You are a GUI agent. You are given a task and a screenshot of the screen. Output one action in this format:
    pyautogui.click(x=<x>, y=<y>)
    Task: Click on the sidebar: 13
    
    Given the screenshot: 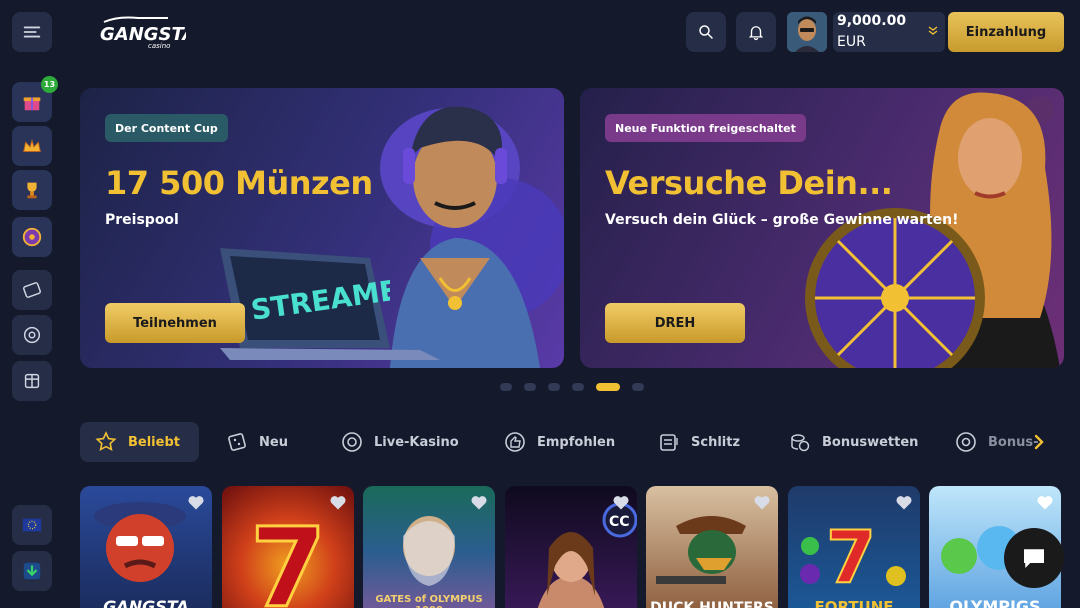 What is the action you would take?
    pyautogui.click(x=32, y=304)
    